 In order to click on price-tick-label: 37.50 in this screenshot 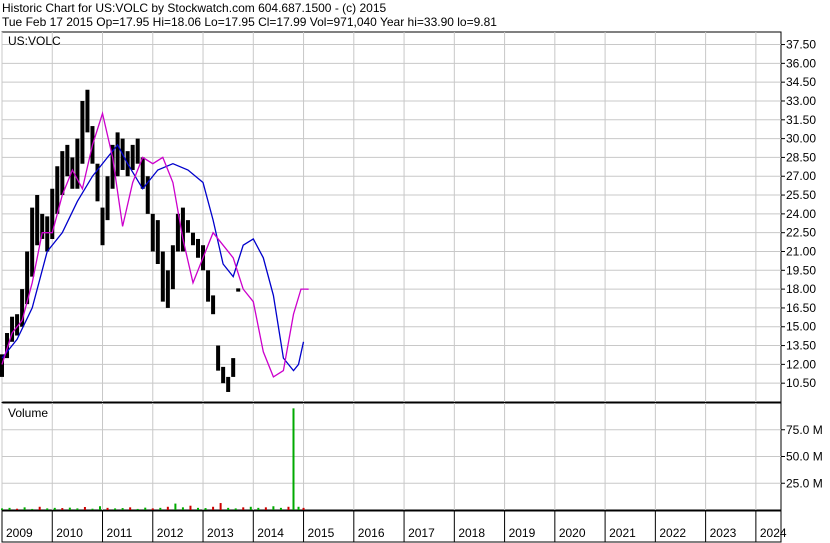, I will do `click(801, 45)`.